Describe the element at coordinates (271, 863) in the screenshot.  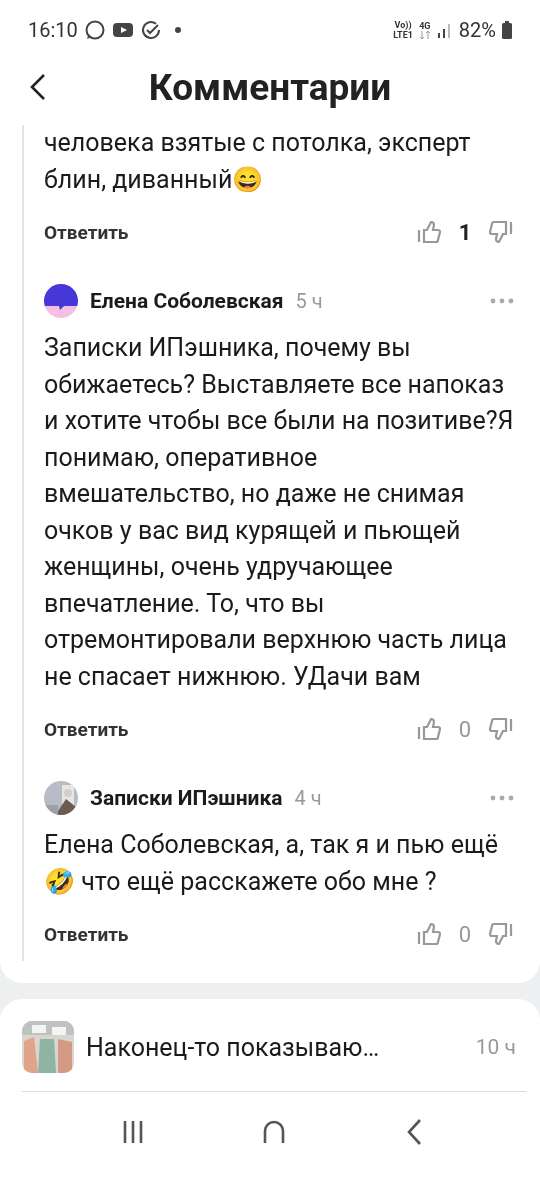
I see `comment-text: Елена Соболевская, а, так я и пью ещё 🤣 что ещё расскажете обо мне ?` at that location.